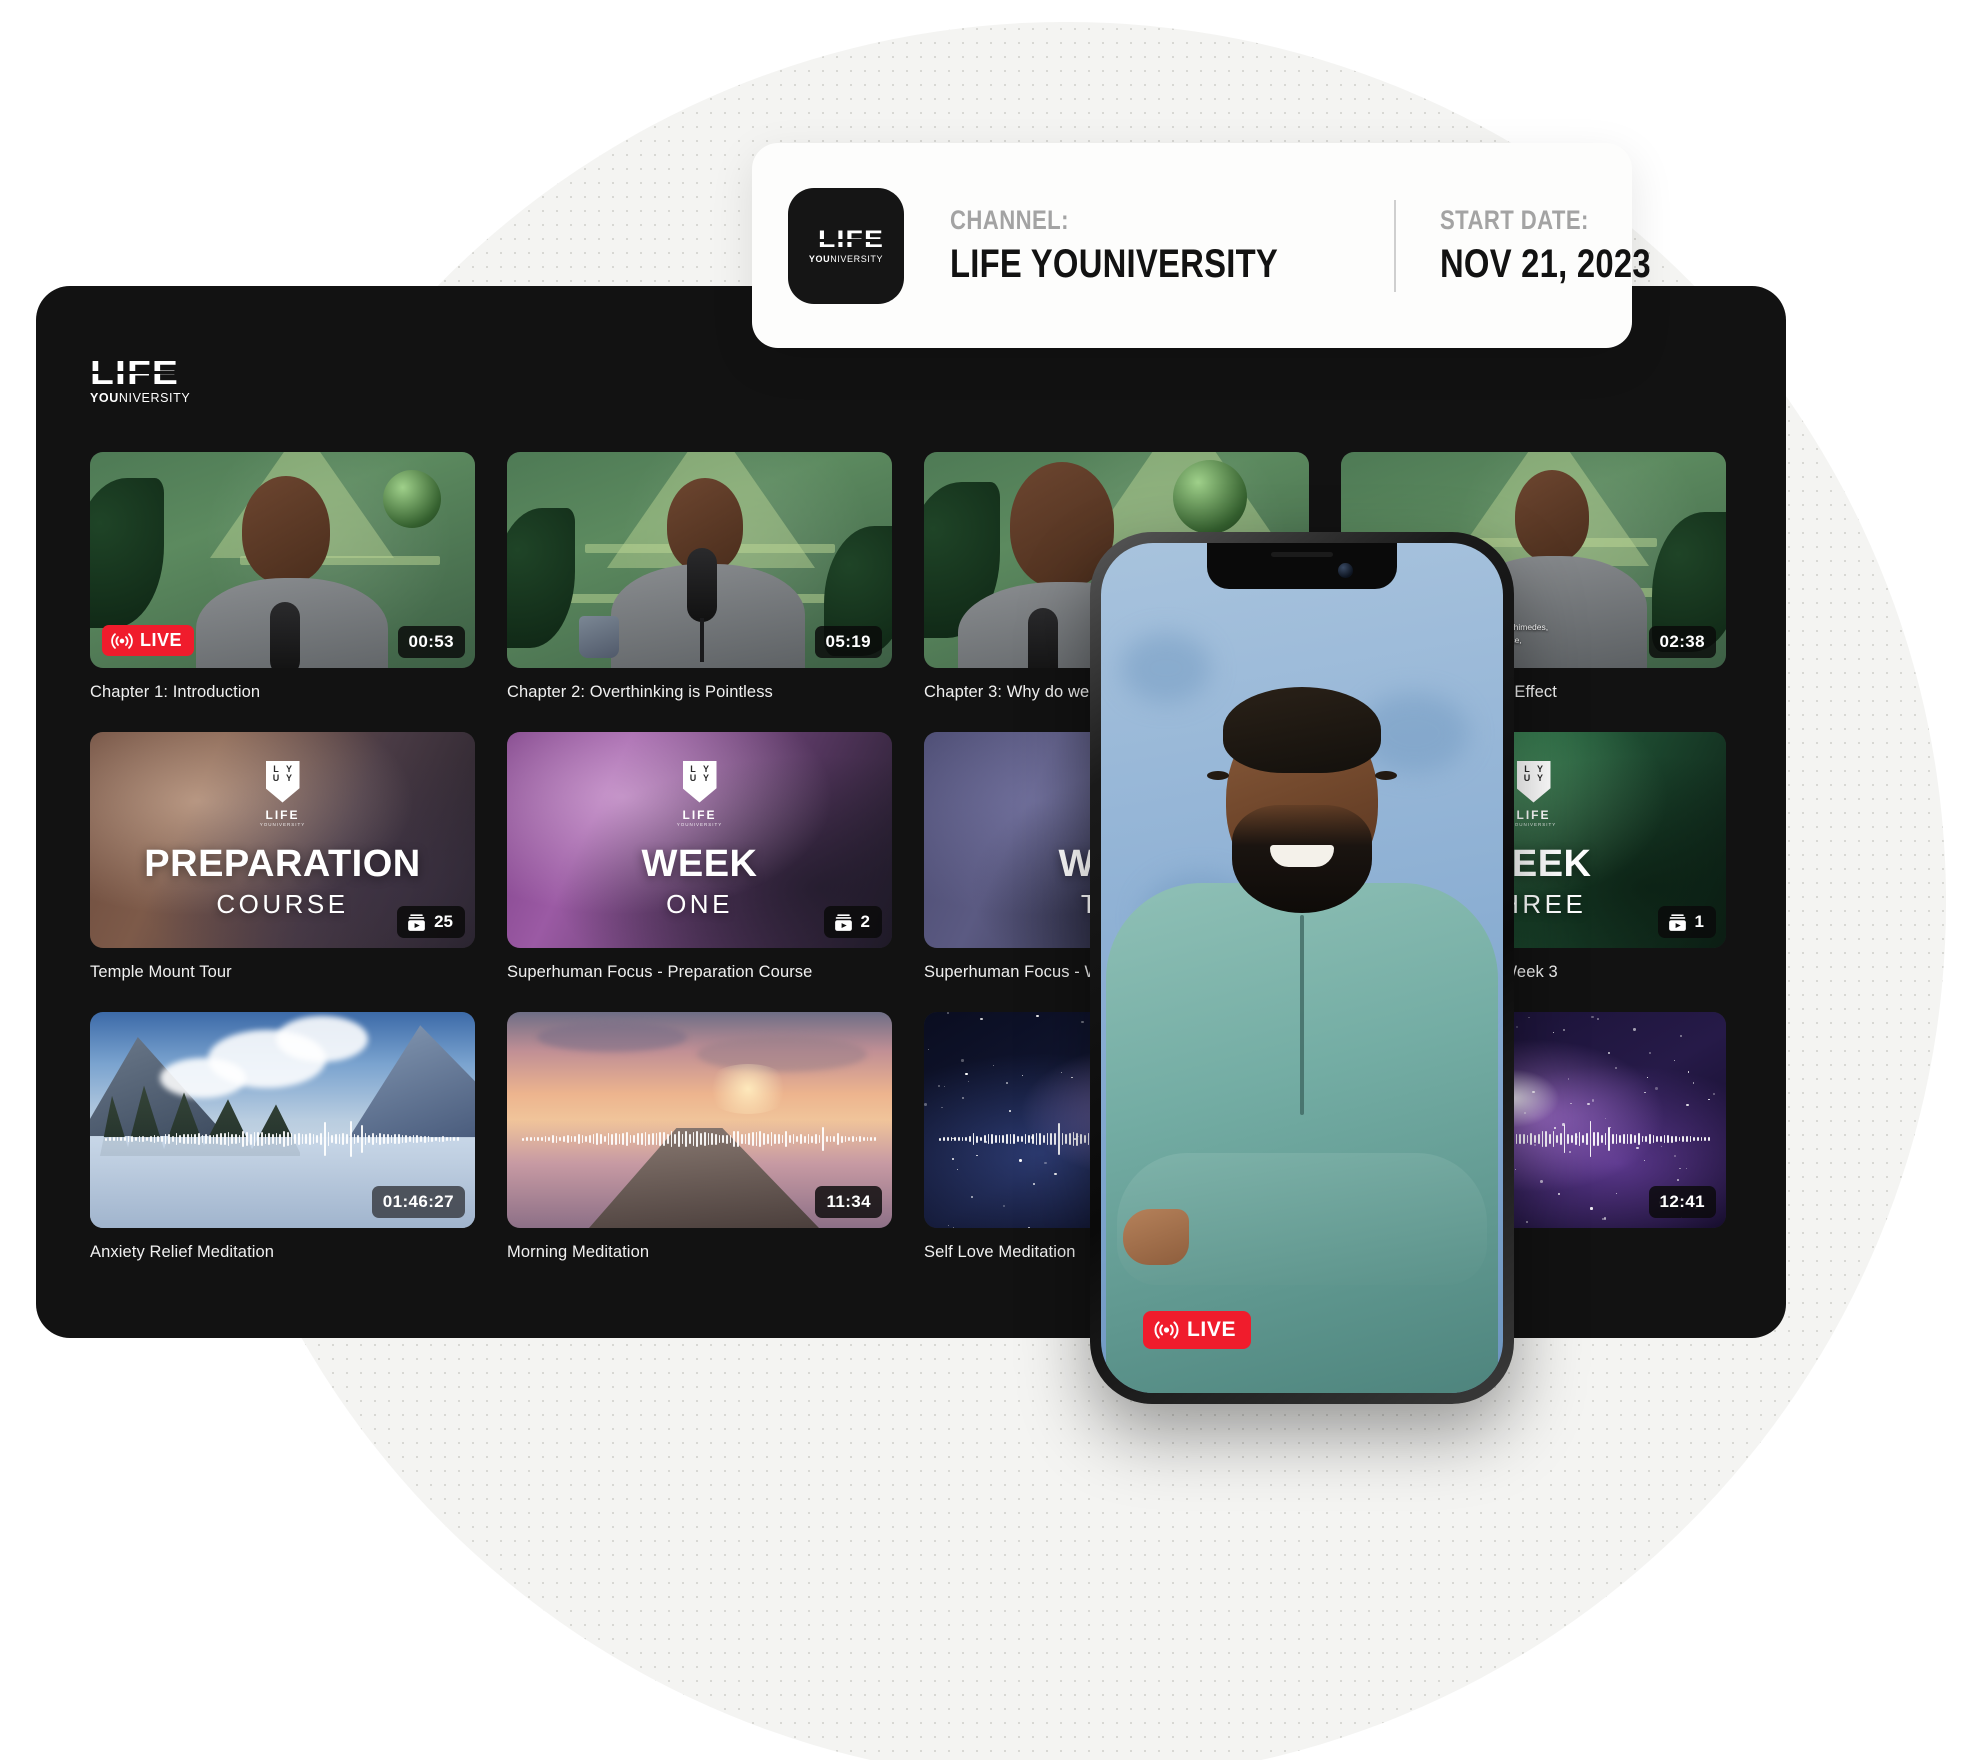 The image size is (1980, 1760). I want to click on channel-logo-subtitle: YOUNIVERSITY, so click(846, 258).